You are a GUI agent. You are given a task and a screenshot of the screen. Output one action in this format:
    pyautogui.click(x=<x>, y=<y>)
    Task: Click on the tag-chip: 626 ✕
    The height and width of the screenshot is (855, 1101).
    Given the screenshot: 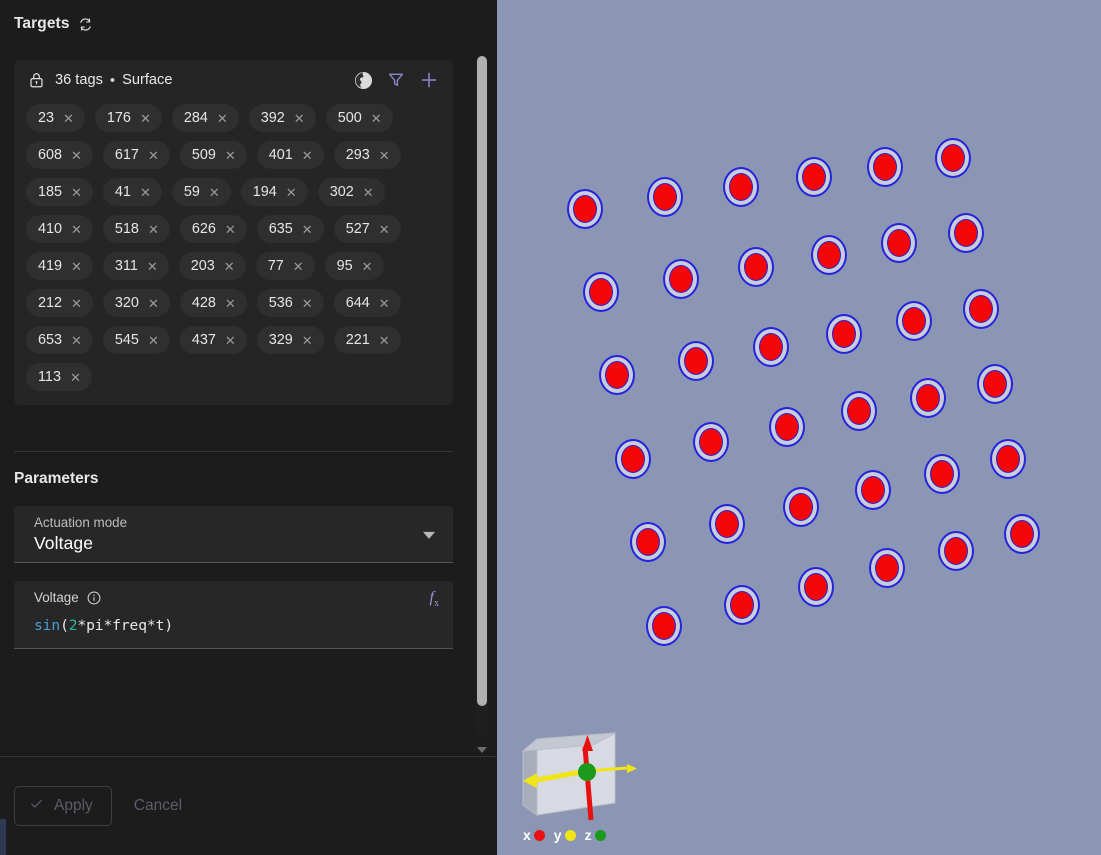 What is the action you would take?
    pyautogui.click(x=213, y=229)
    